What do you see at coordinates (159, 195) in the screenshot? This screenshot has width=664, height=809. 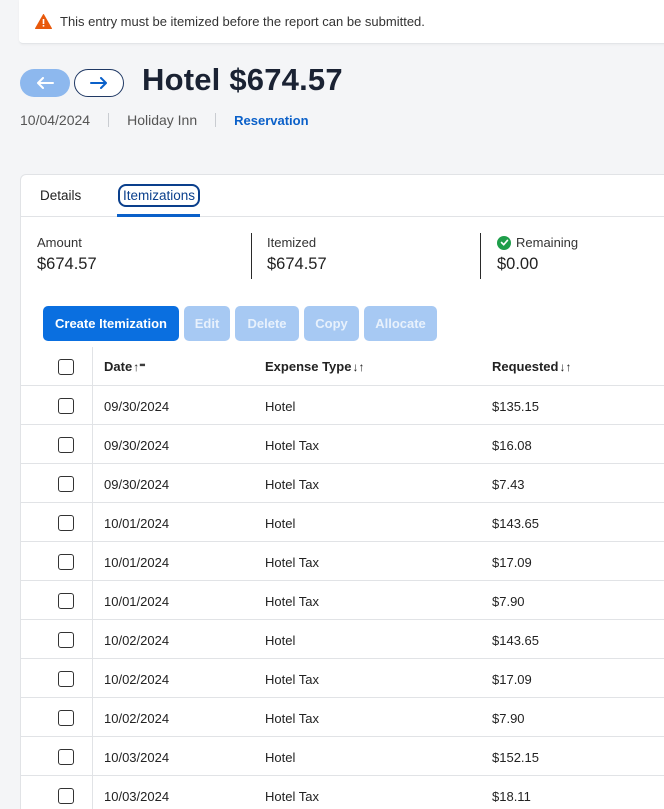 I see `tab-itemizations: Itemizations` at bounding box center [159, 195].